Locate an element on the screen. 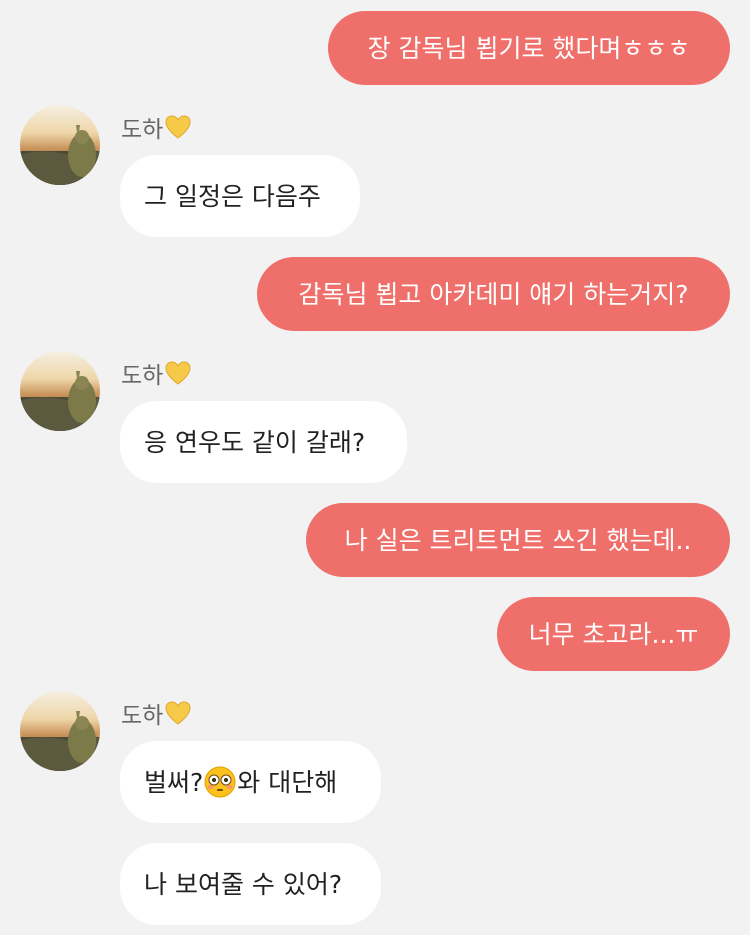 This screenshot has width=750, height=935. message-bubble-received: 벌써? 와 대단해 is located at coordinates (250, 782).